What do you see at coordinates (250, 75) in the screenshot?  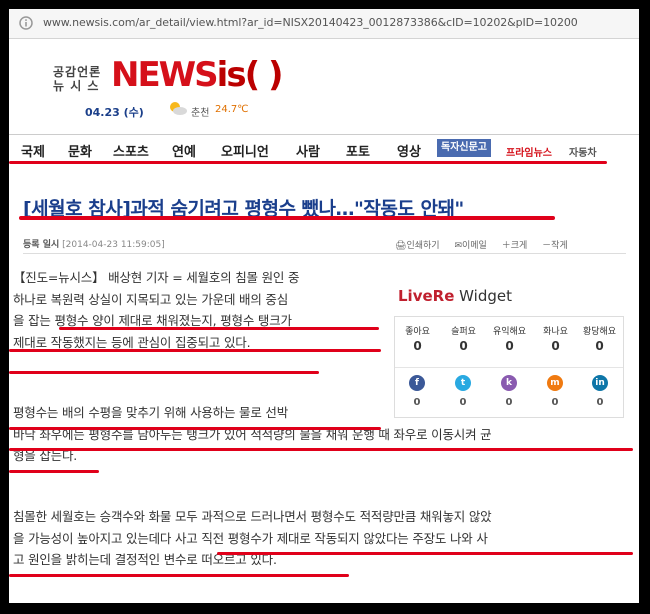 I see `logo-is-text: is( )` at bounding box center [250, 75].